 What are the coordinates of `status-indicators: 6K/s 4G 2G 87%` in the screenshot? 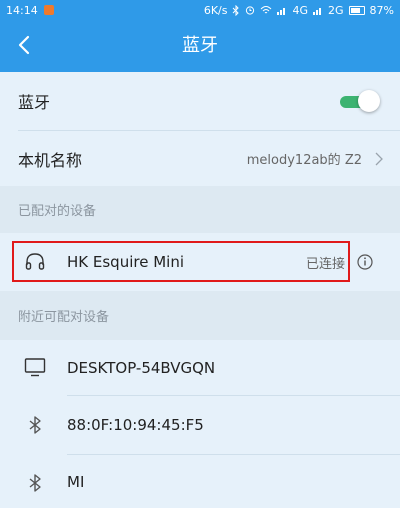 It's located at (299, 10).